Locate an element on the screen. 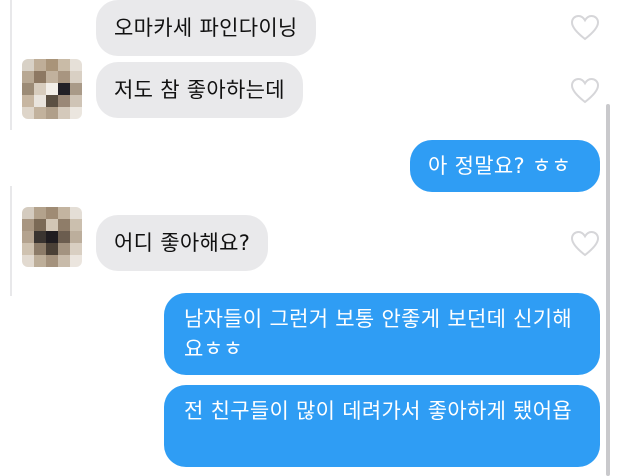 Image resolution: width=640 pixels, height=476 pixels. scrollbar is located at coordinates (608, 290).